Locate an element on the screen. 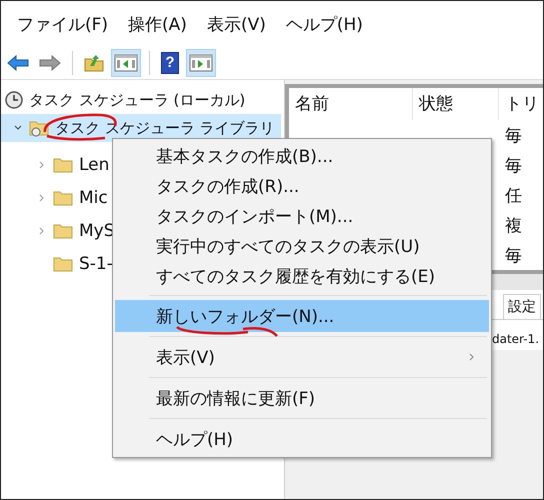 The height and width of the screenshot is (500, 544). help-button: ? is located at coordinates (170, 63).